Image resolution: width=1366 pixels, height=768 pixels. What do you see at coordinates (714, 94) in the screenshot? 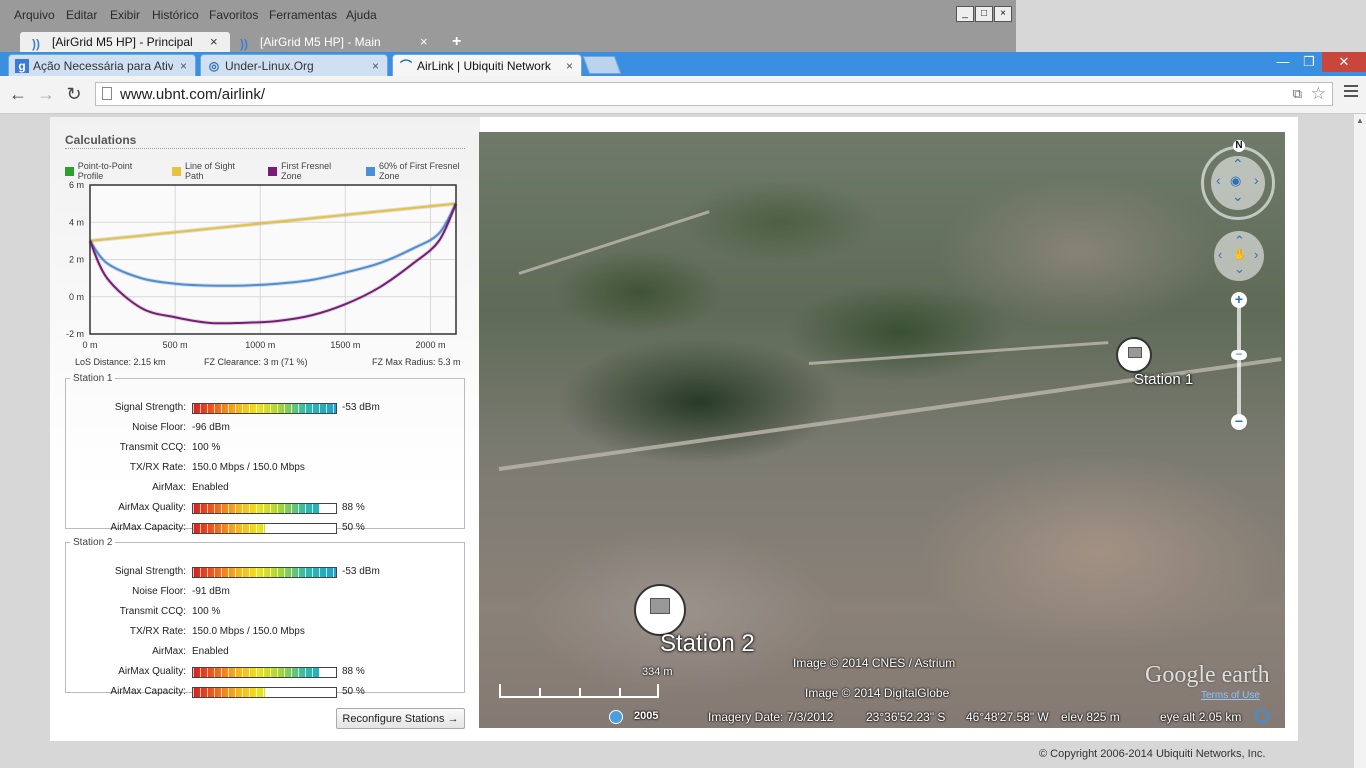
I see `address-bar: www.ubnt.com/airlink/ ⧉ ☆` at bounding box center [714, 94].